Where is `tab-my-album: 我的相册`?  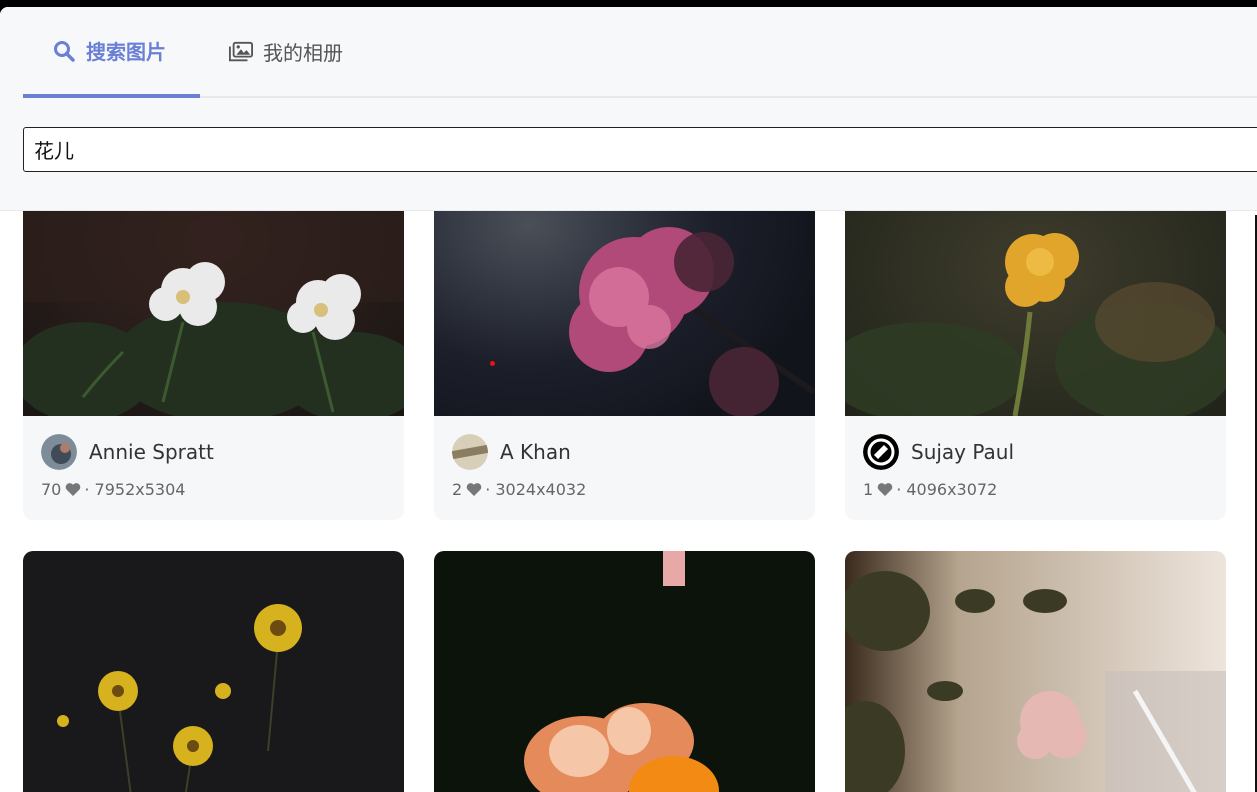
tab-my-album: 我的相册 is located at coordinates (286, 51).